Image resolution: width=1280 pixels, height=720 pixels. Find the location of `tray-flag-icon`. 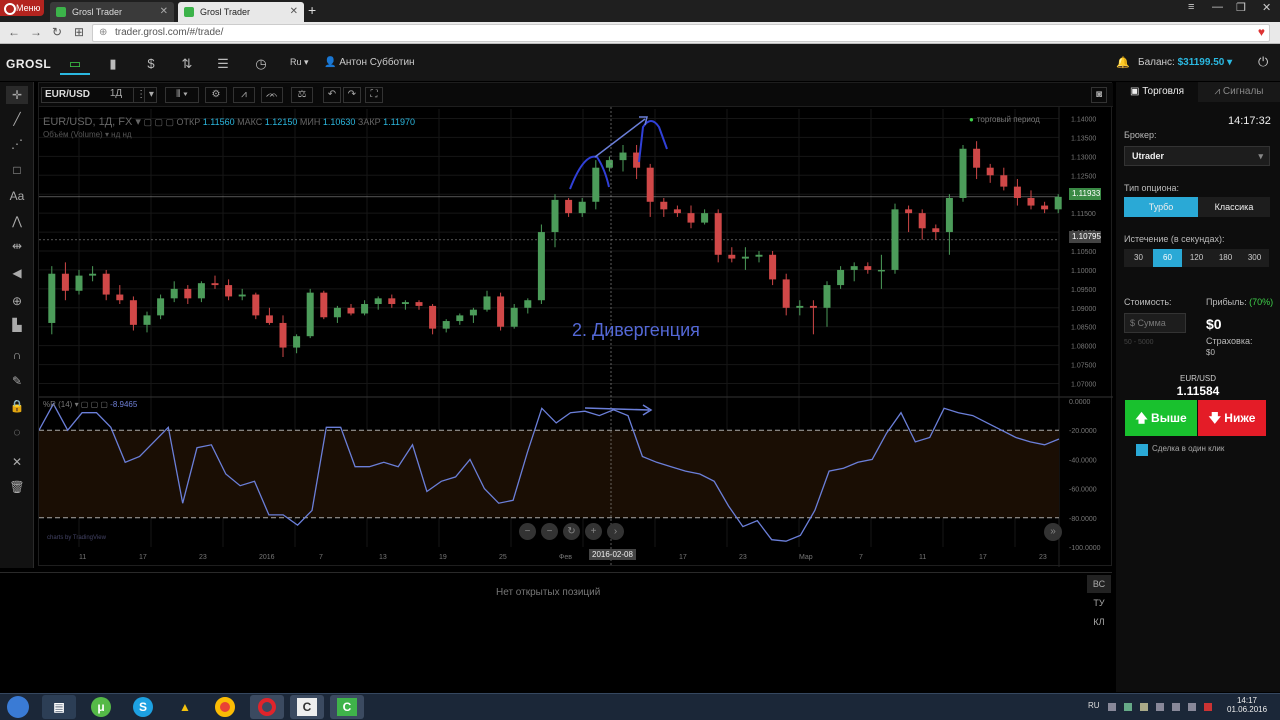

tray-flag-icon is located at coordinates (1176, 707).